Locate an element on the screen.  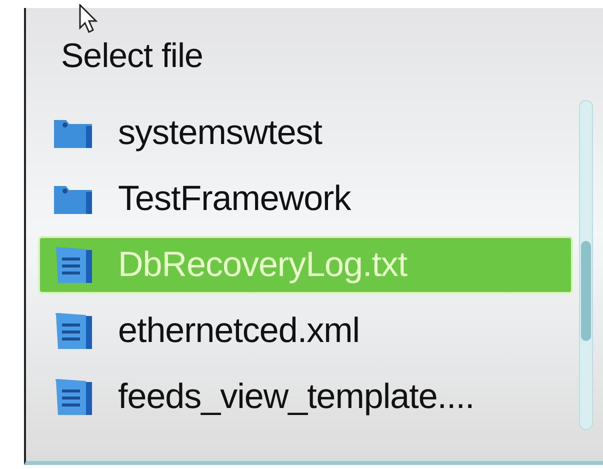
file-list-item: systemswtest is located at coordinates (305, 133).